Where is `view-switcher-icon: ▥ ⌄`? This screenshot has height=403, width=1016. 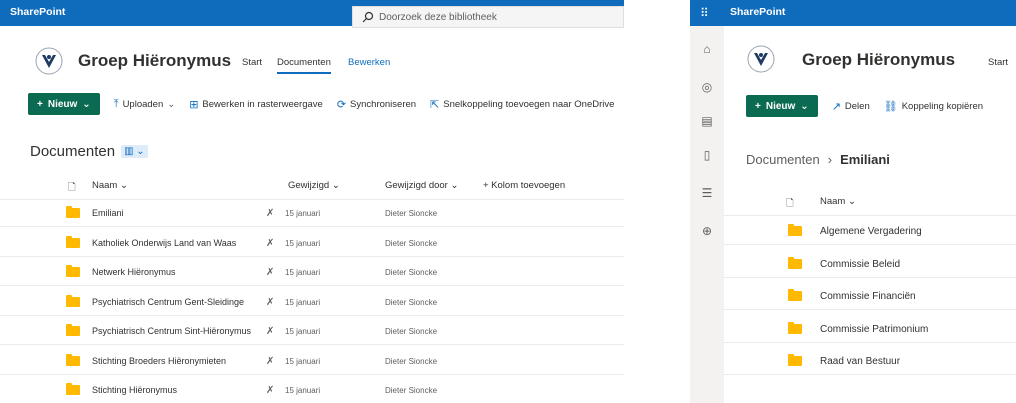
view-switcher-icon: ▥ ⌄ is located at coordinates (134, 151).